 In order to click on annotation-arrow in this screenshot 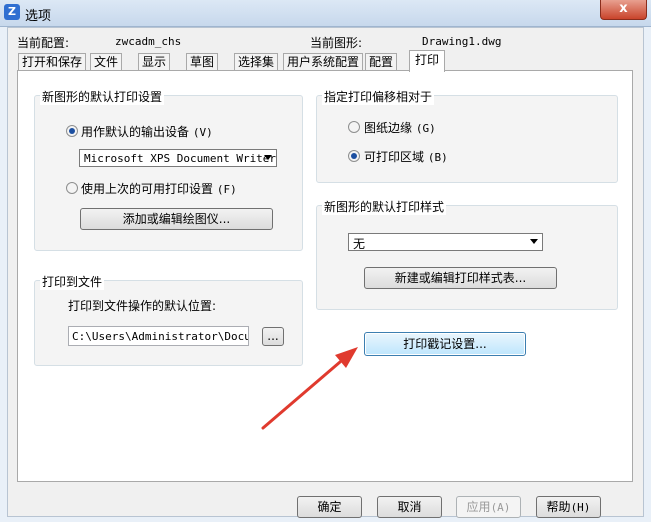, I will do `click(309, 388)`.